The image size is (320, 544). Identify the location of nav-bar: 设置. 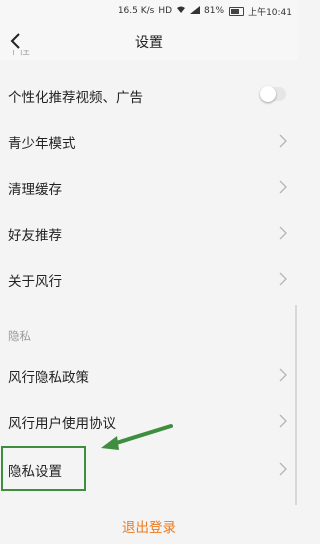
(149, 41).